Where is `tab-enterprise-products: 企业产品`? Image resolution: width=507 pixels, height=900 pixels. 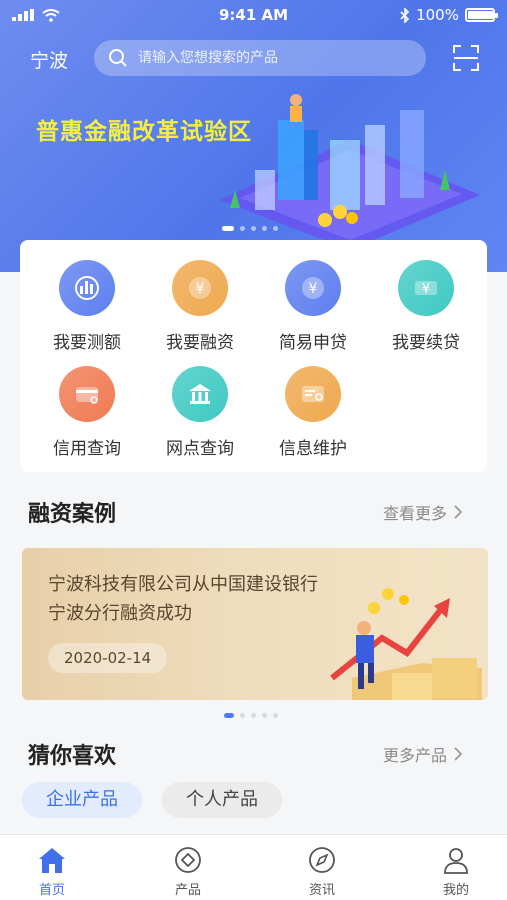 tab-enterprise-products: 企业产品 is located at coordinates (82, 800).